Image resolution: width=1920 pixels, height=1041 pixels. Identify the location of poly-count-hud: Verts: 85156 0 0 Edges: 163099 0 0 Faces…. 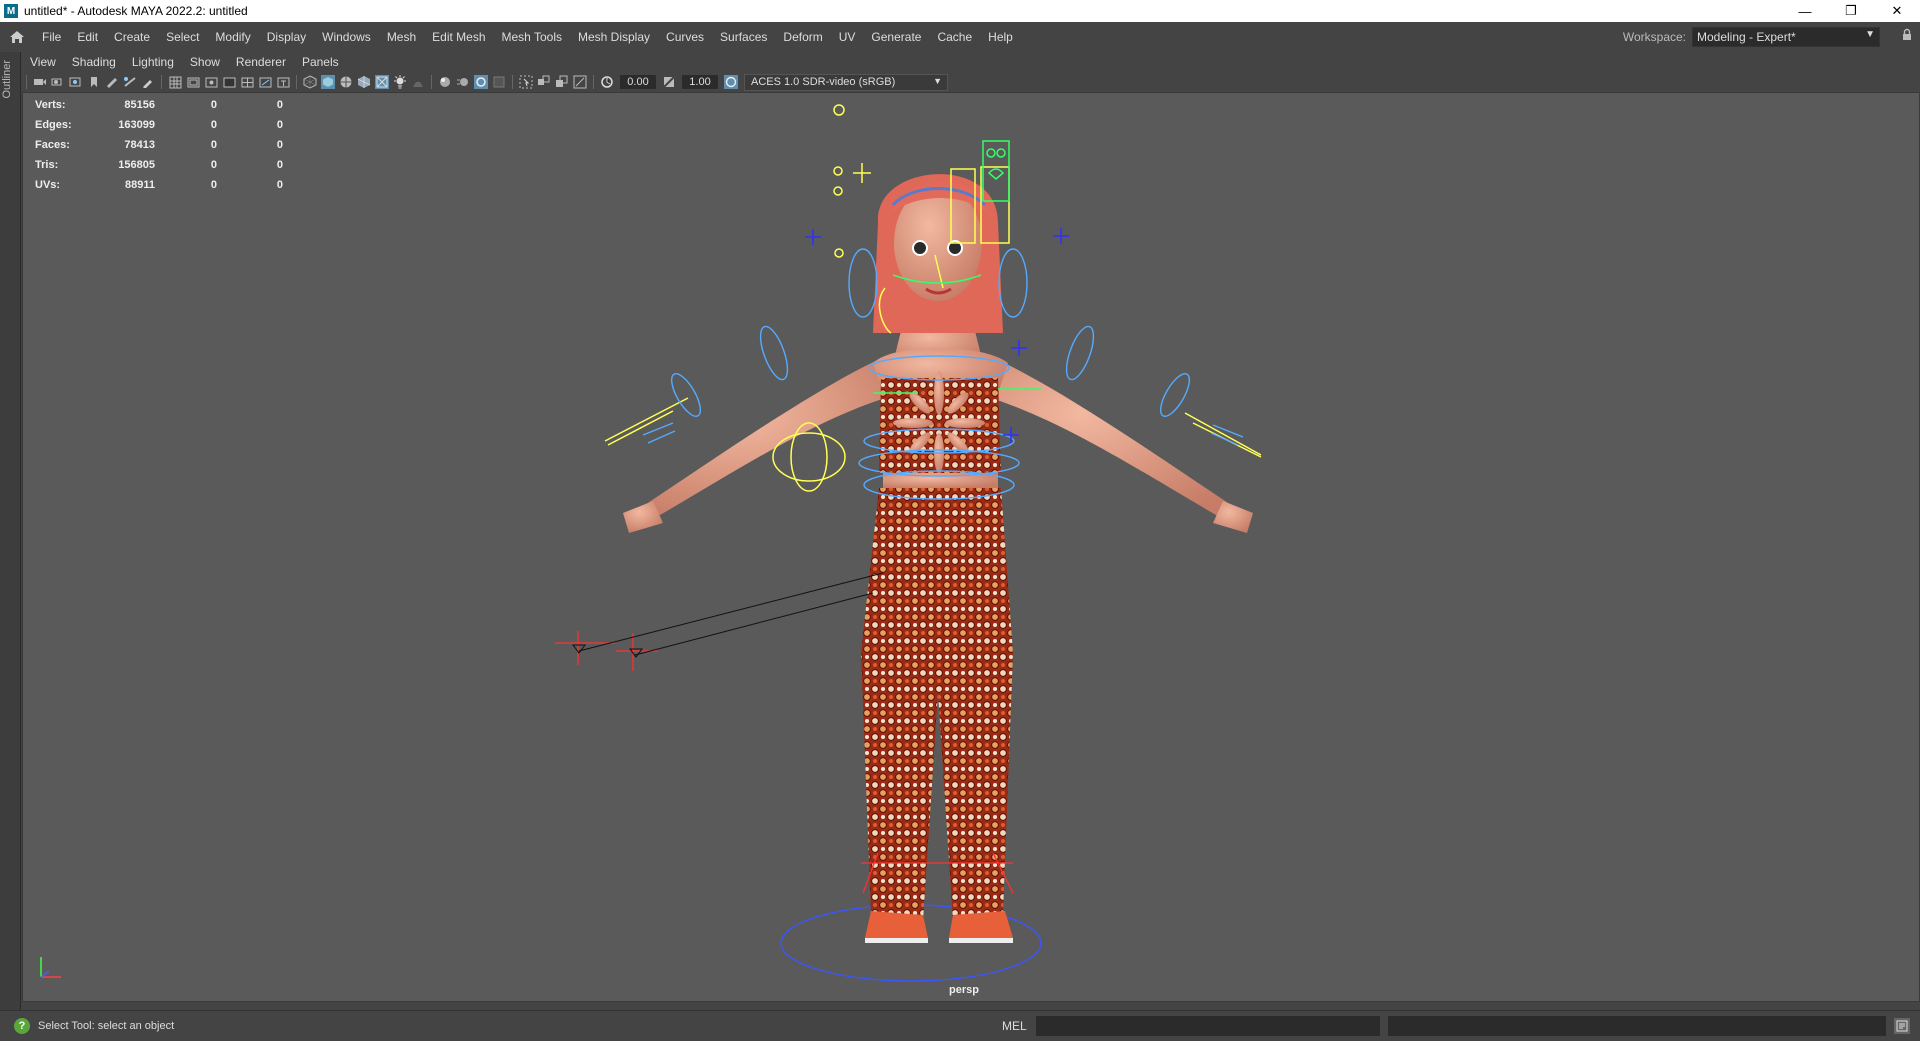
(159, 145).